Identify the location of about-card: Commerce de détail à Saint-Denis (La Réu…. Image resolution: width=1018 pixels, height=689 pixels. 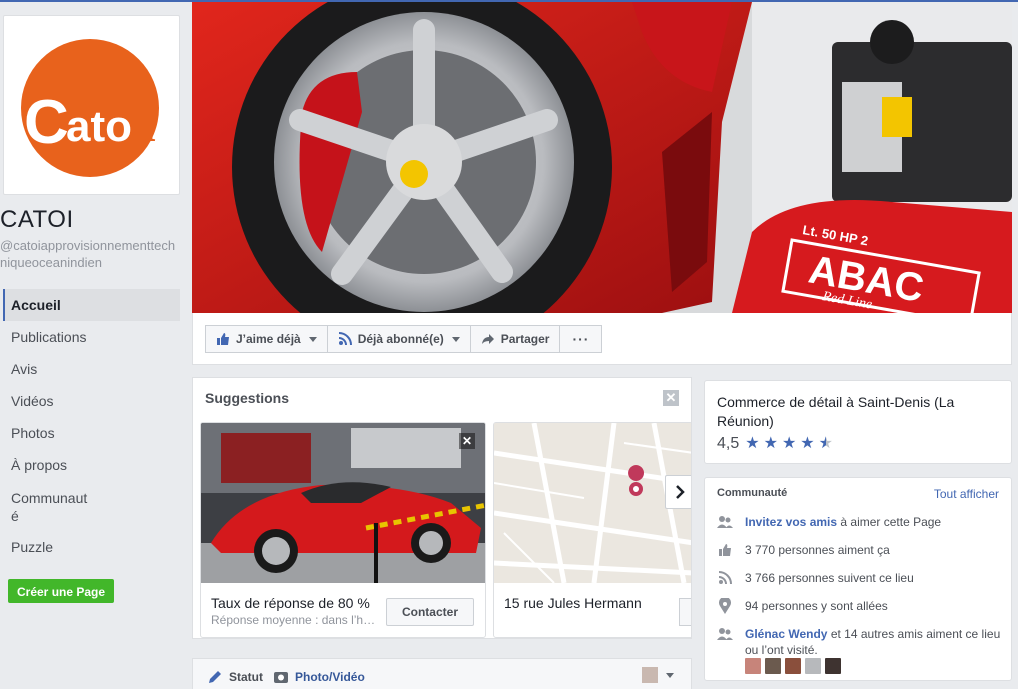
(858, 422).